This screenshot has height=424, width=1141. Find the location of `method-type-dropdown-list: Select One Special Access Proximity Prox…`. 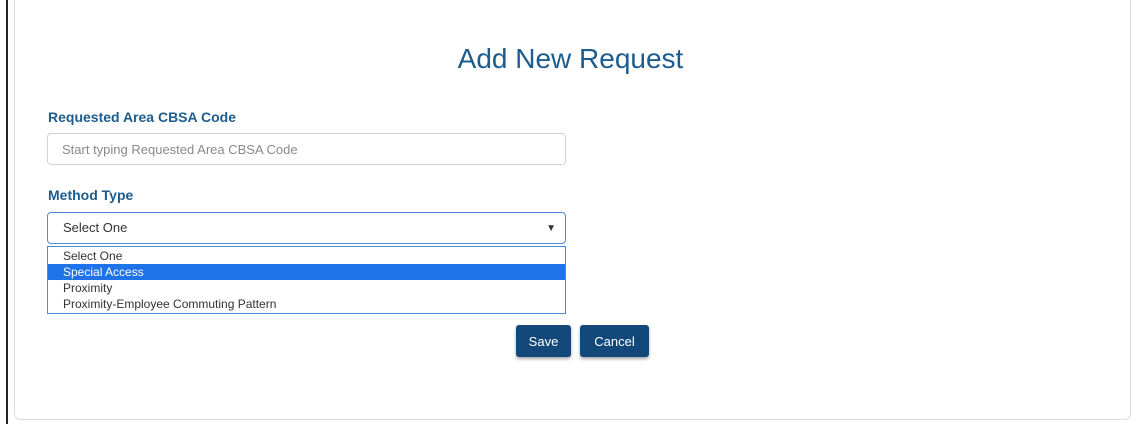

method-type-dropdown-list: Select One Special Access Proximity Prox… is located at coordinates (306, 280).